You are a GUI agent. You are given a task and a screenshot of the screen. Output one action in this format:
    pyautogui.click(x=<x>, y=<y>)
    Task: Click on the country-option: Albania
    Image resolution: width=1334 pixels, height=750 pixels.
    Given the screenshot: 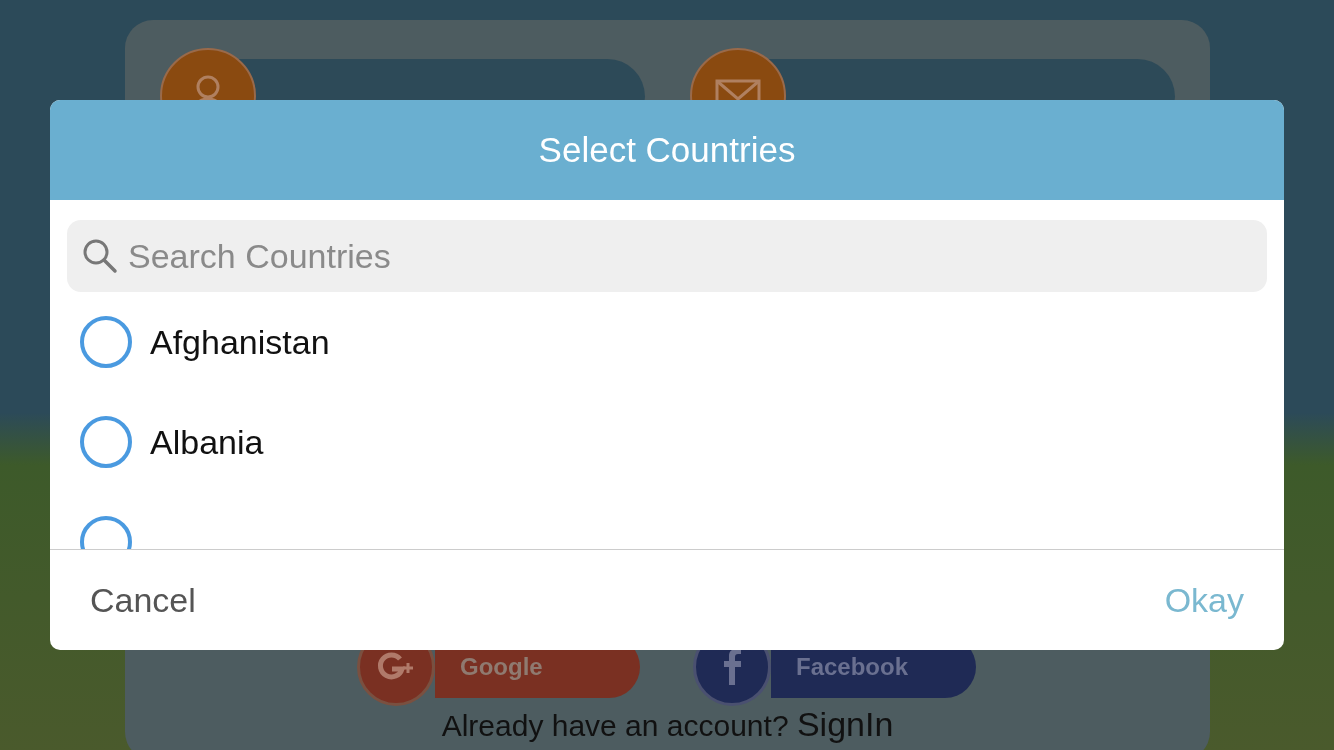 What is the action you would take?
    pyautogui.click(x=667, y=442)
    